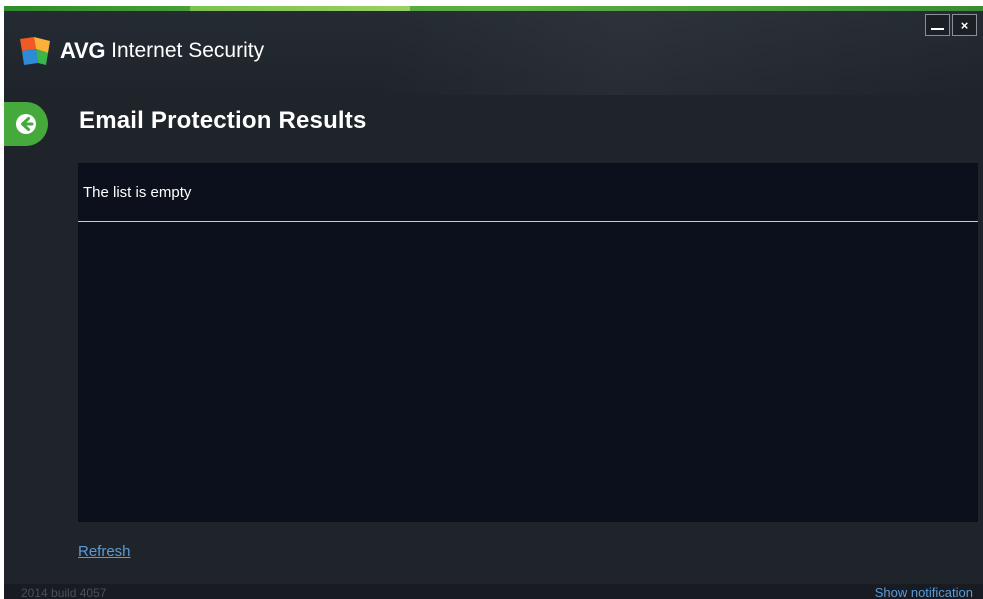 This screenshot has height=599, width=983. Describe the element at coordinates (924, 592) in the screenshot. I see `show-notification-link: Show notification` at that location.